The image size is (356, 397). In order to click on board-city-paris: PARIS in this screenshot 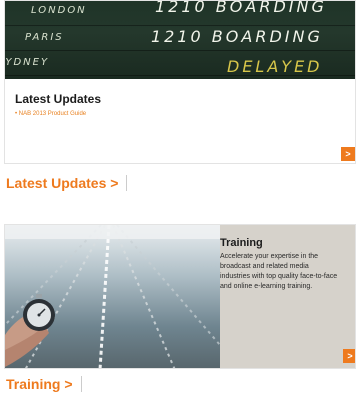, I will do `click(44, 37)`.